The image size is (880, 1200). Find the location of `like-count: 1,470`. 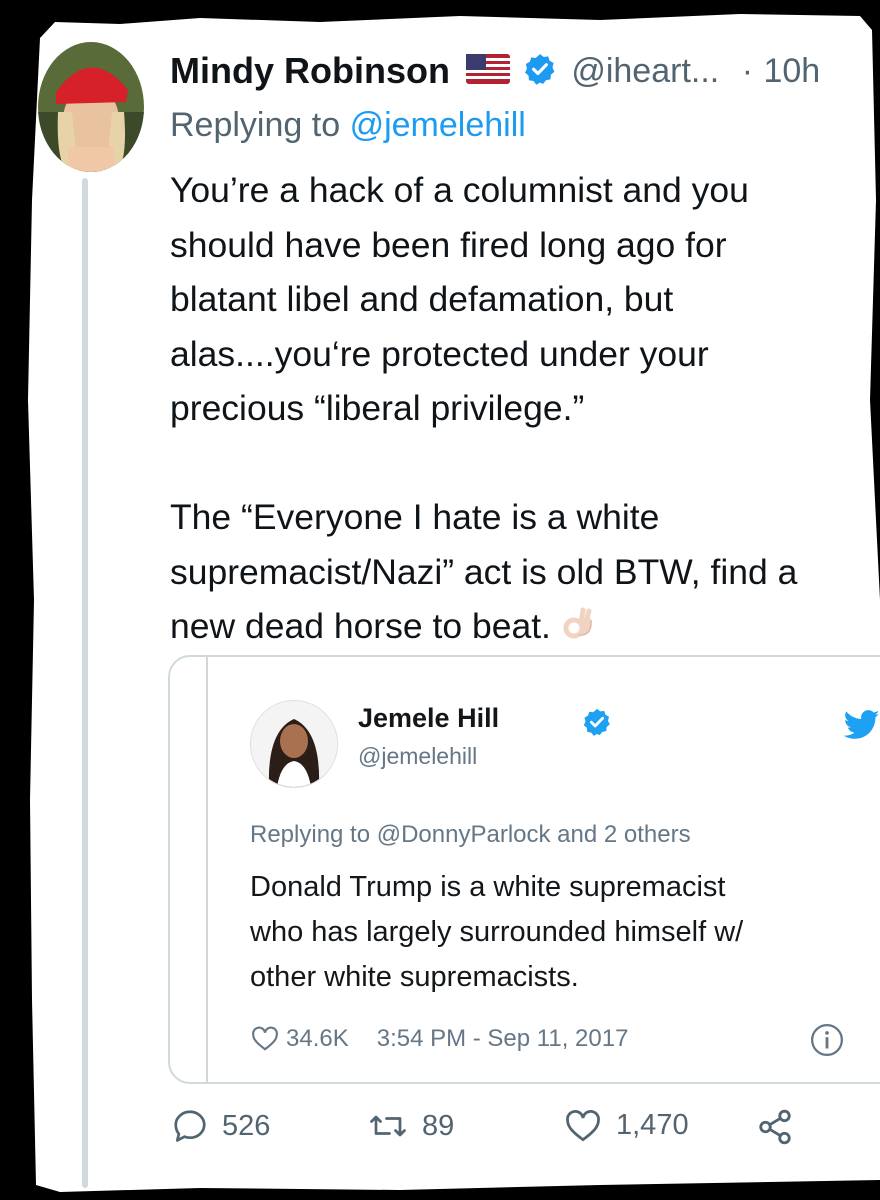

like-count: 1,470 is located at coordinates (652, 1124).